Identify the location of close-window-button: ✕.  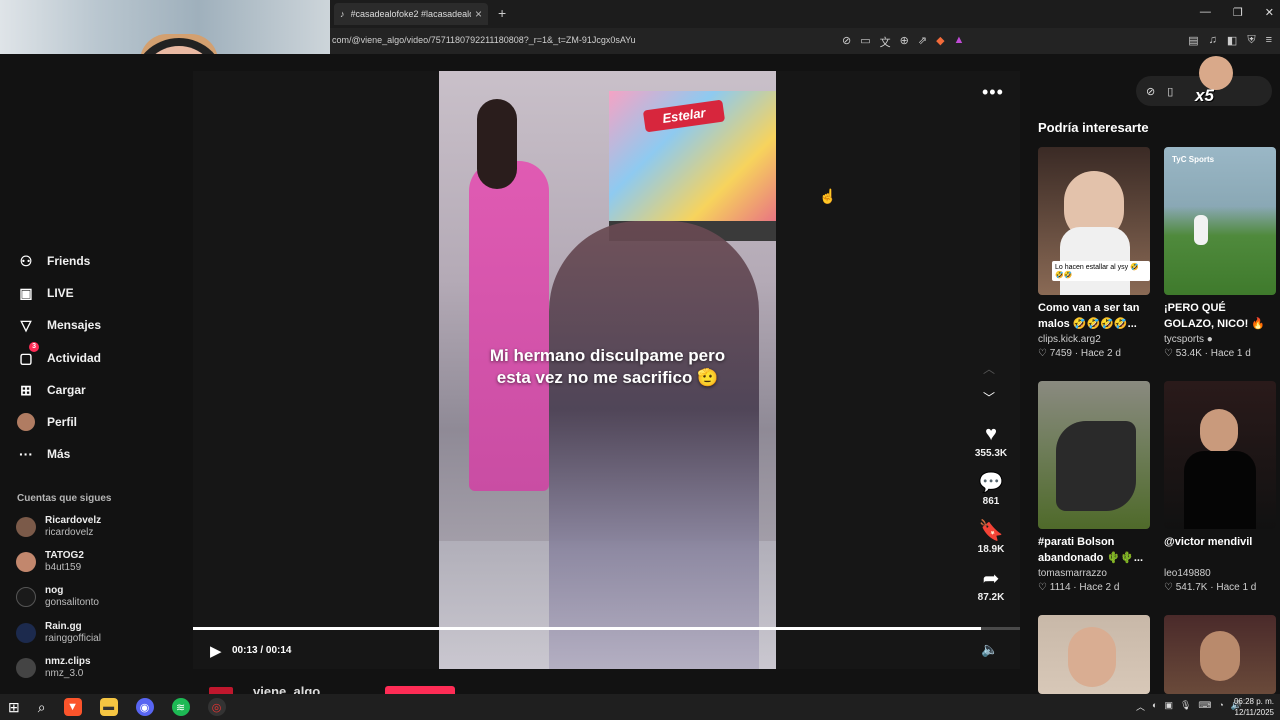
(1269, 12).